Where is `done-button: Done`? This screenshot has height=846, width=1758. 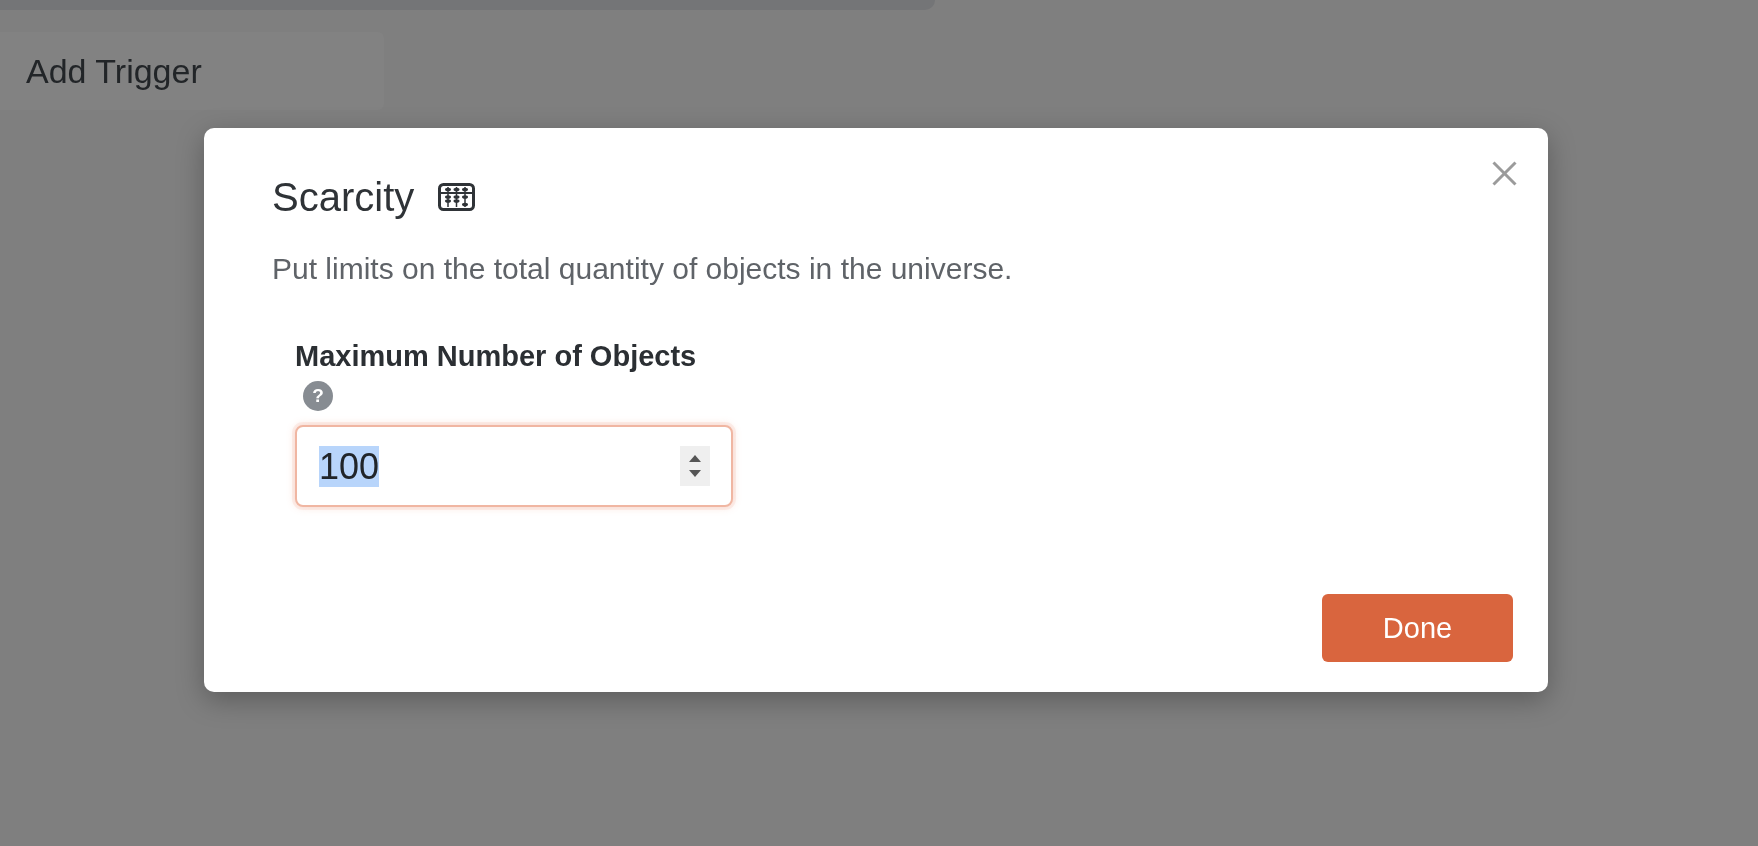 done-button: Done is located at coordinates (1417, 628).